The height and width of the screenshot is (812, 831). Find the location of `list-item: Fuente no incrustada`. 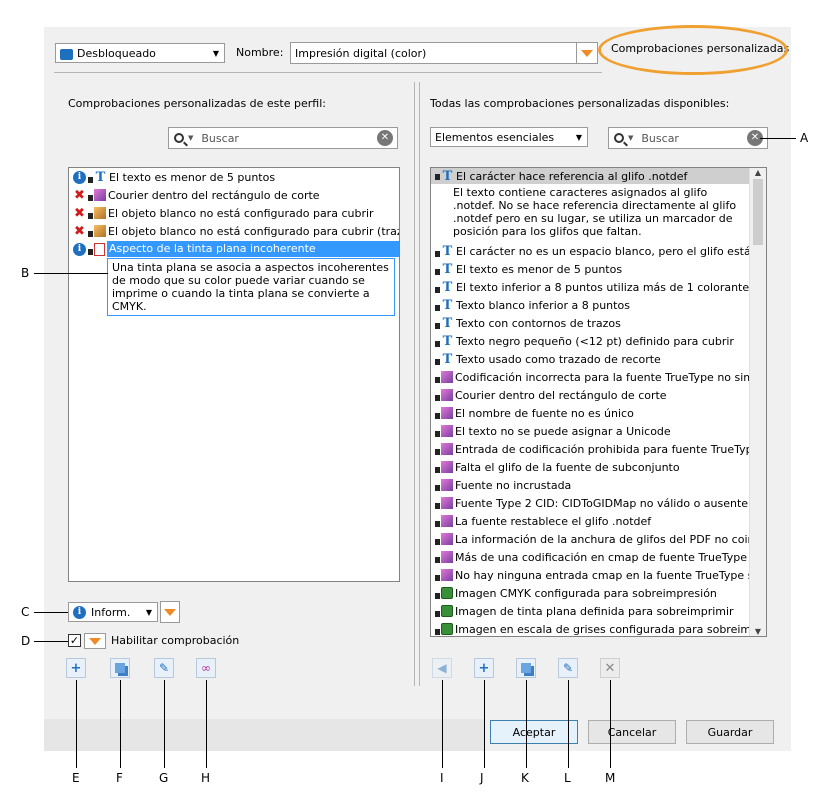

list-item: Fuente no incrustada is located at coordinates (590, 485).